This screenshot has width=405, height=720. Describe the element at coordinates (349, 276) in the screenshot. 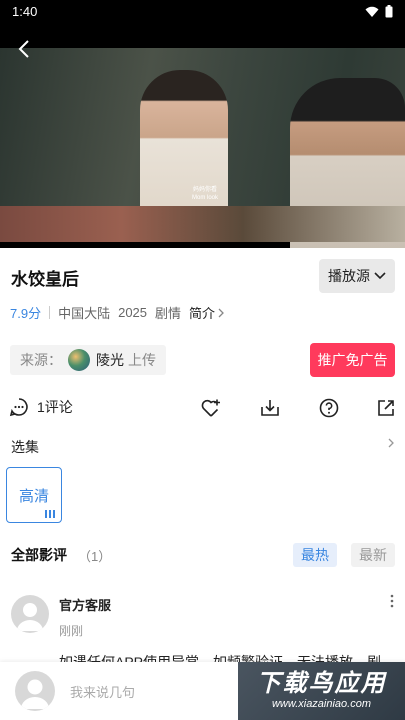

I see `play-source-label: 播放源` at that location.